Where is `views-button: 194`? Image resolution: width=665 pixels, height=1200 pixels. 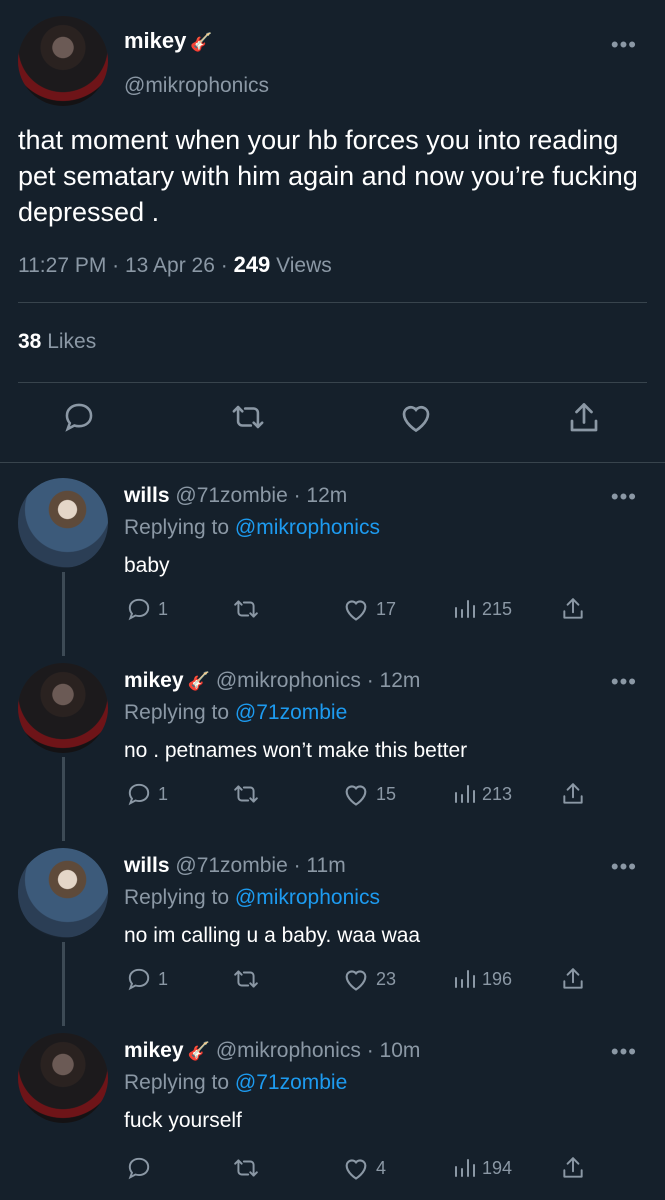 views-button: 194 is located at coordinates (482, 1168).